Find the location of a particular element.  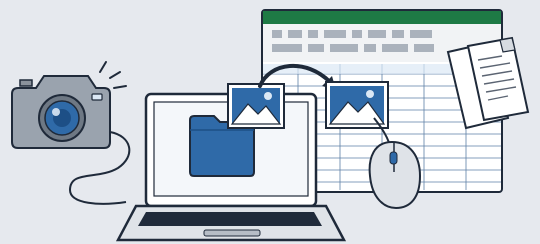

camera-icon is located at coordinates (61, 112).